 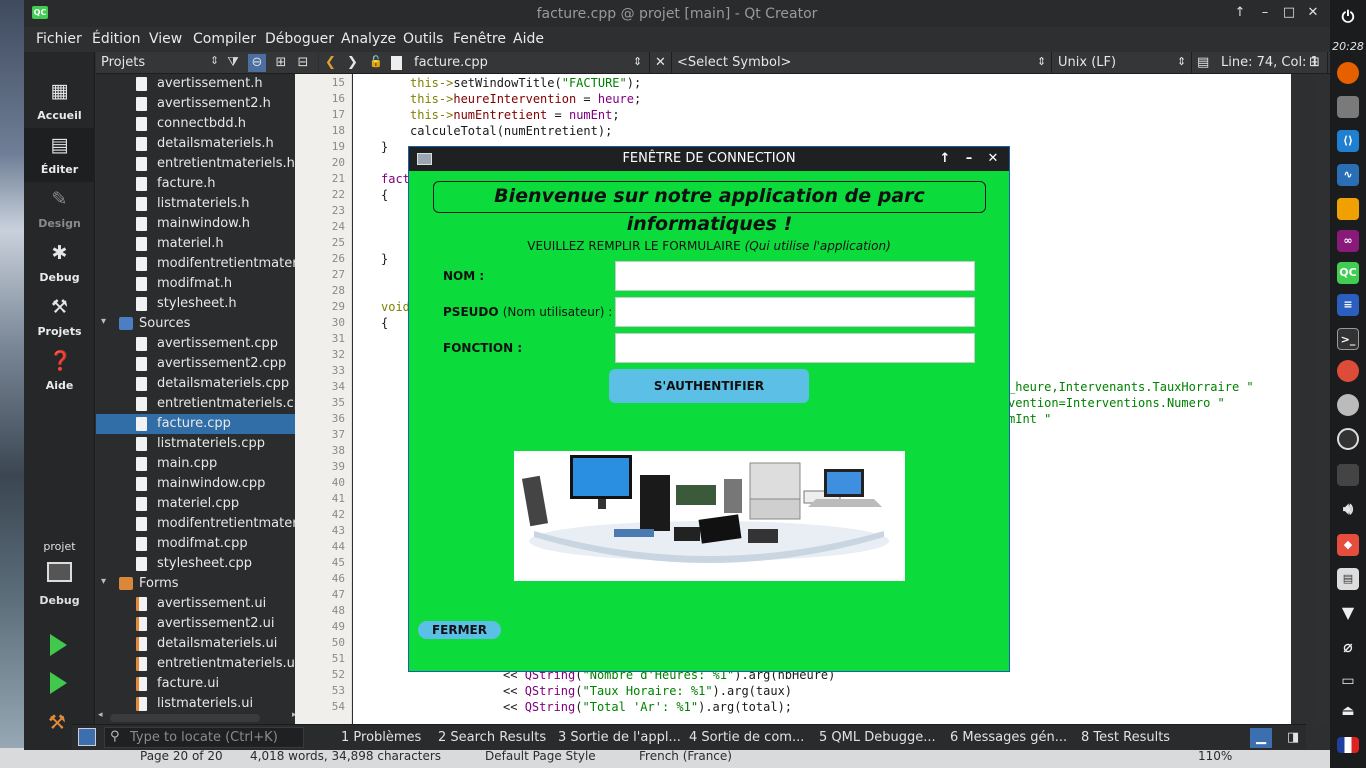 What do you see at coordinates (59, 263) in the screenshot?
I see `mode-debug: ✱ Debug` at bounding box center [59, 263].